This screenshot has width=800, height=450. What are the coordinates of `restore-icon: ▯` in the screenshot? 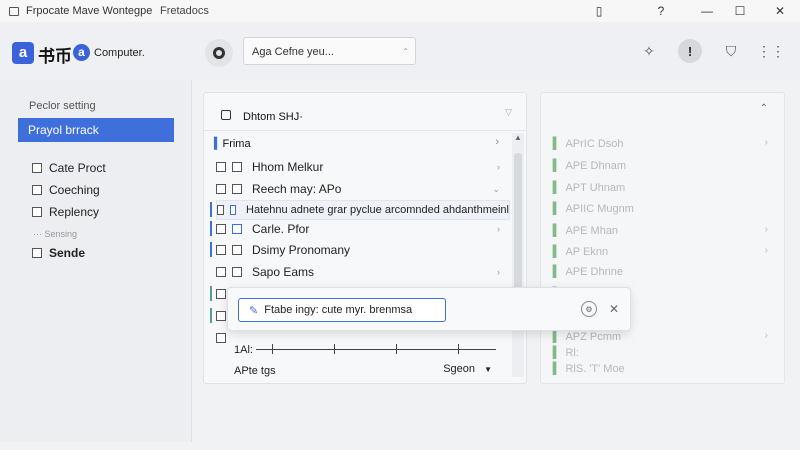 It's located at (599, 11).